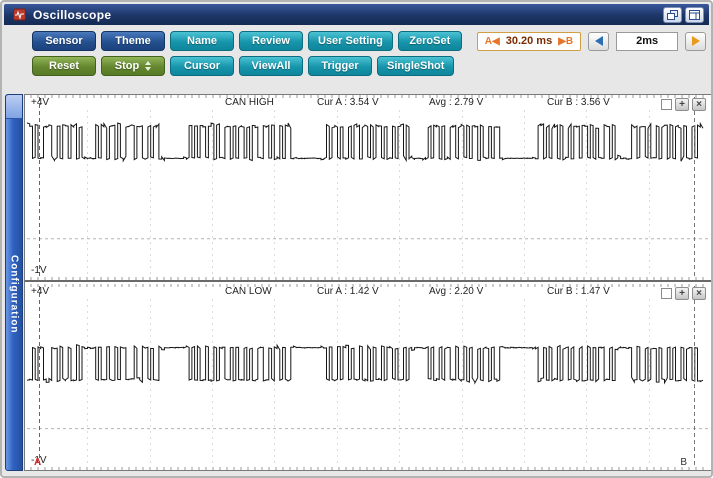 The height and width of the screenshot is (478, 713). Describe the element at coordinates (39, 270) in the screenshot. I see `bottom-voltage-label: -1V` at that location.